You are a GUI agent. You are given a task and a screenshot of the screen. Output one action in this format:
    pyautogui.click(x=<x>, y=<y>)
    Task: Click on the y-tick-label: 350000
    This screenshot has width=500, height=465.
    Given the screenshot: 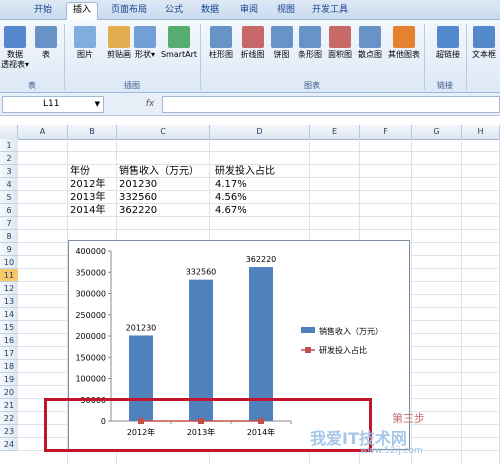 What is the action you would take?
    pyautogui.click(x=90, y=272)
    